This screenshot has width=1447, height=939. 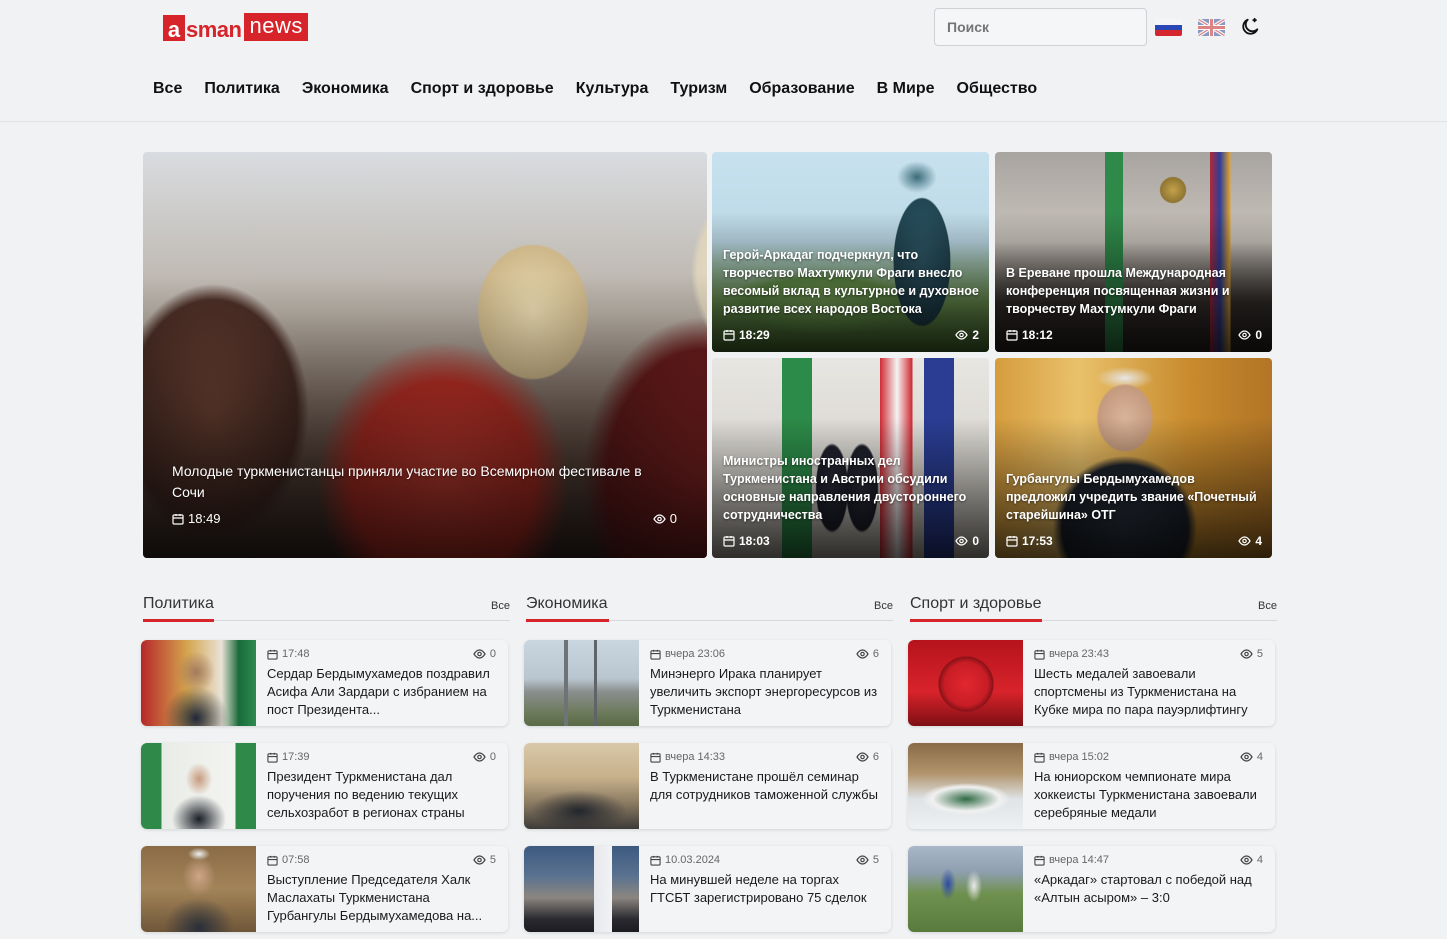 What do you see at coordinates (1168, 27) in the screenshot?
I see `russian-flag-icon` at bounding box center [1168, 27].